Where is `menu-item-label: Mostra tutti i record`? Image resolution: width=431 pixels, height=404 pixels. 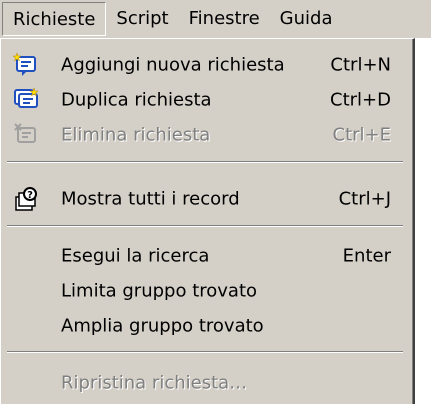 menu-item-label: Mostra tutti i record is located at coordinates (150, 199).